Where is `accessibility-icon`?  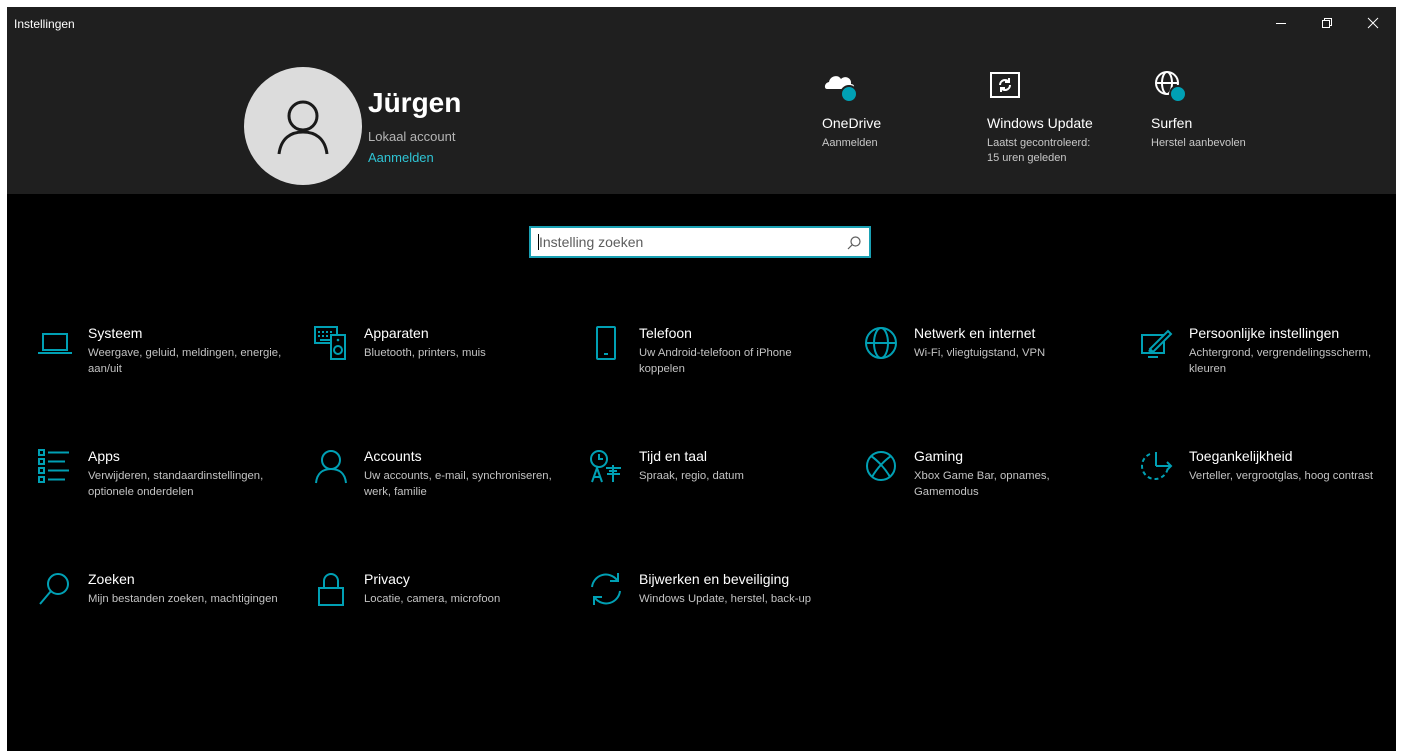 accessibility-icon is located at coordinates (1157, 466).